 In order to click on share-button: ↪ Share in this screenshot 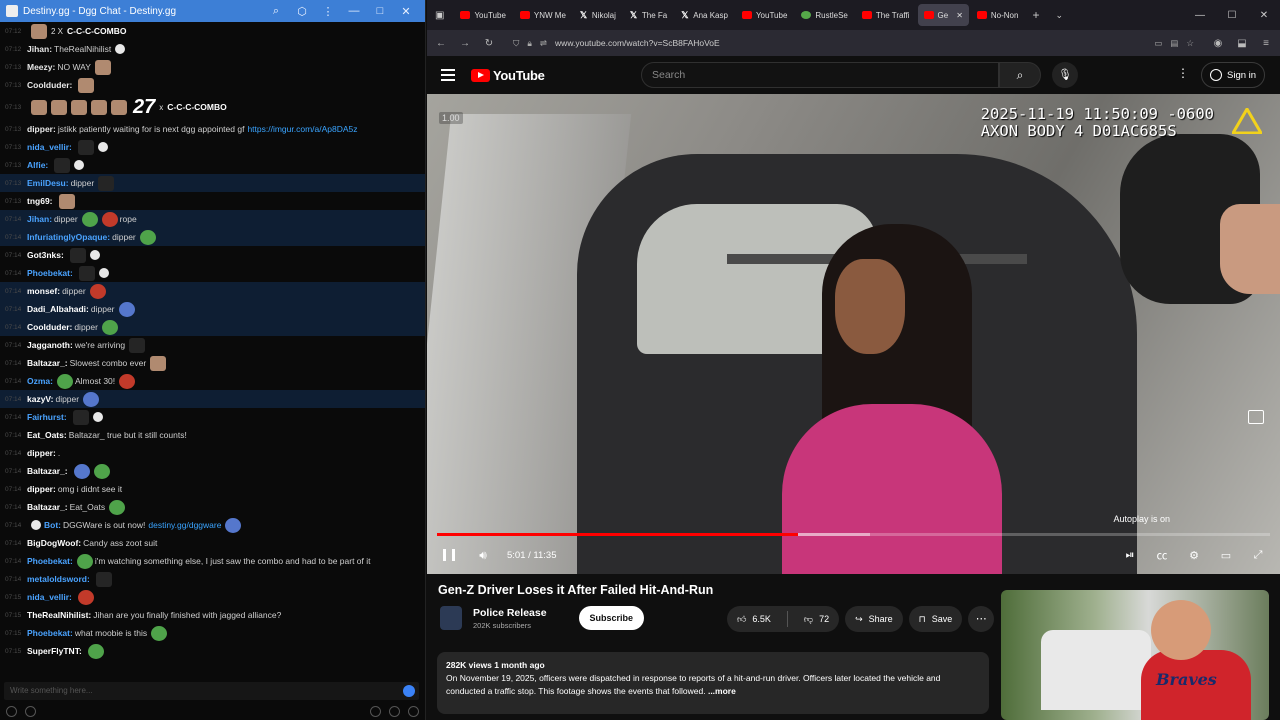, I will do `click(874, 619)`.